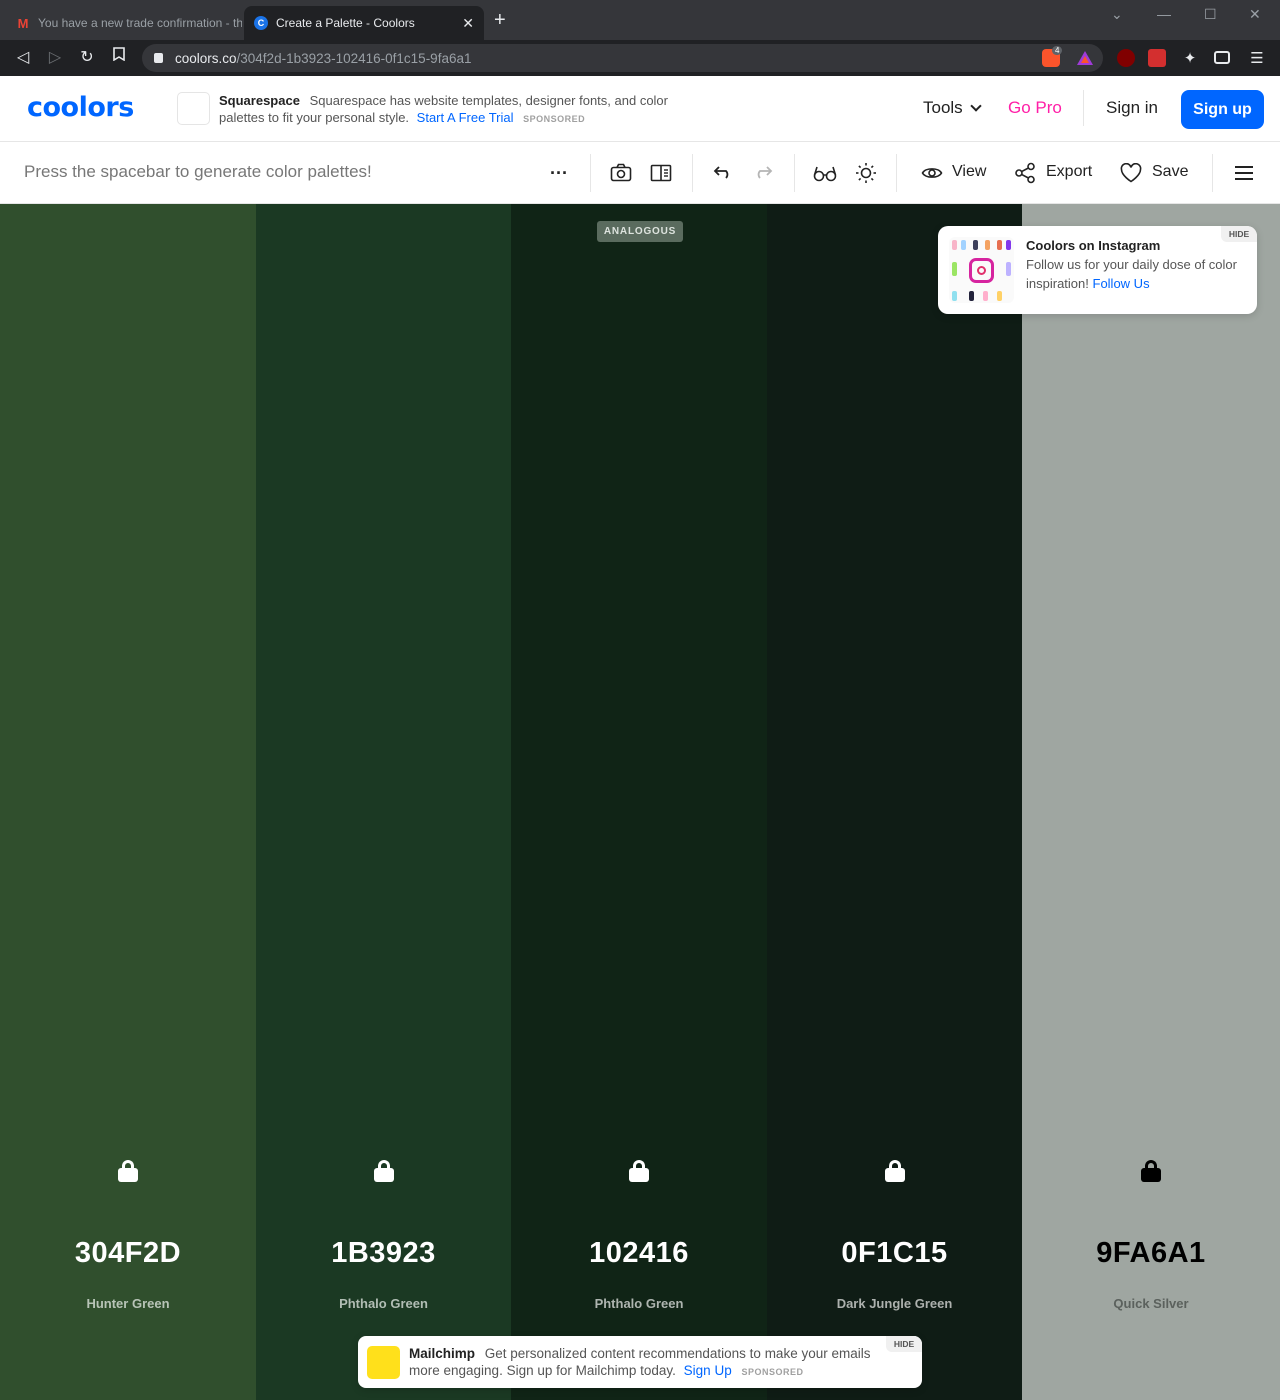 Image resolution: width=1280 pixels, height=1400 pixels. What do you see at coordinates (128, 1253) in the screenshot?
I see `color-hex-code: 304F2D` at bounding box center [128, 1253].